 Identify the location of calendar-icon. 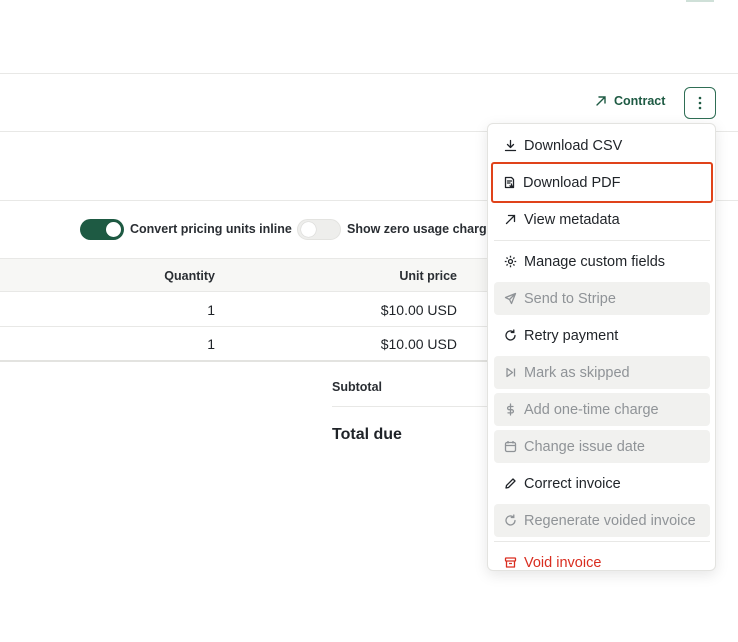
(510, 447).